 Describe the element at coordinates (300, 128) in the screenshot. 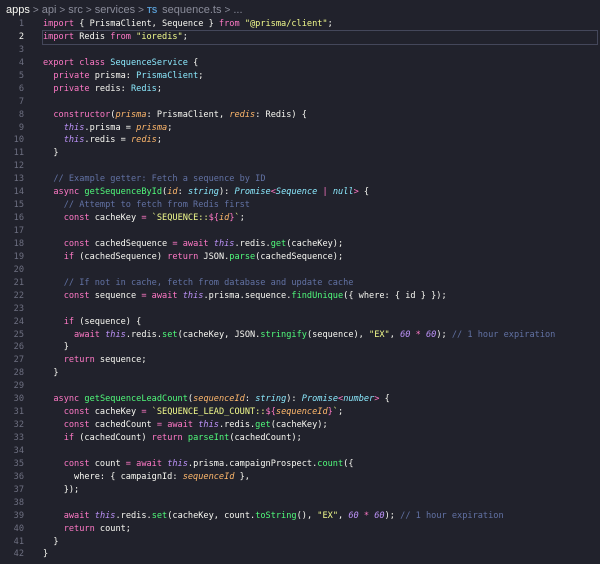

I see `code-line: 9 this.prisma = prisma;` at that location.